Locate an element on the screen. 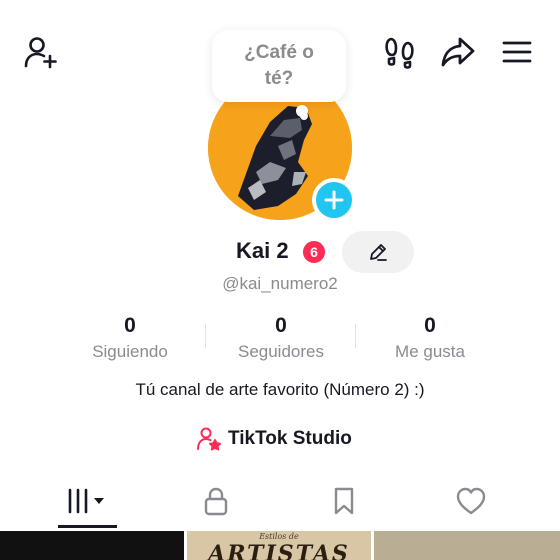  stat-likes: 0 Me gusta is located at coordinates (430, 337).